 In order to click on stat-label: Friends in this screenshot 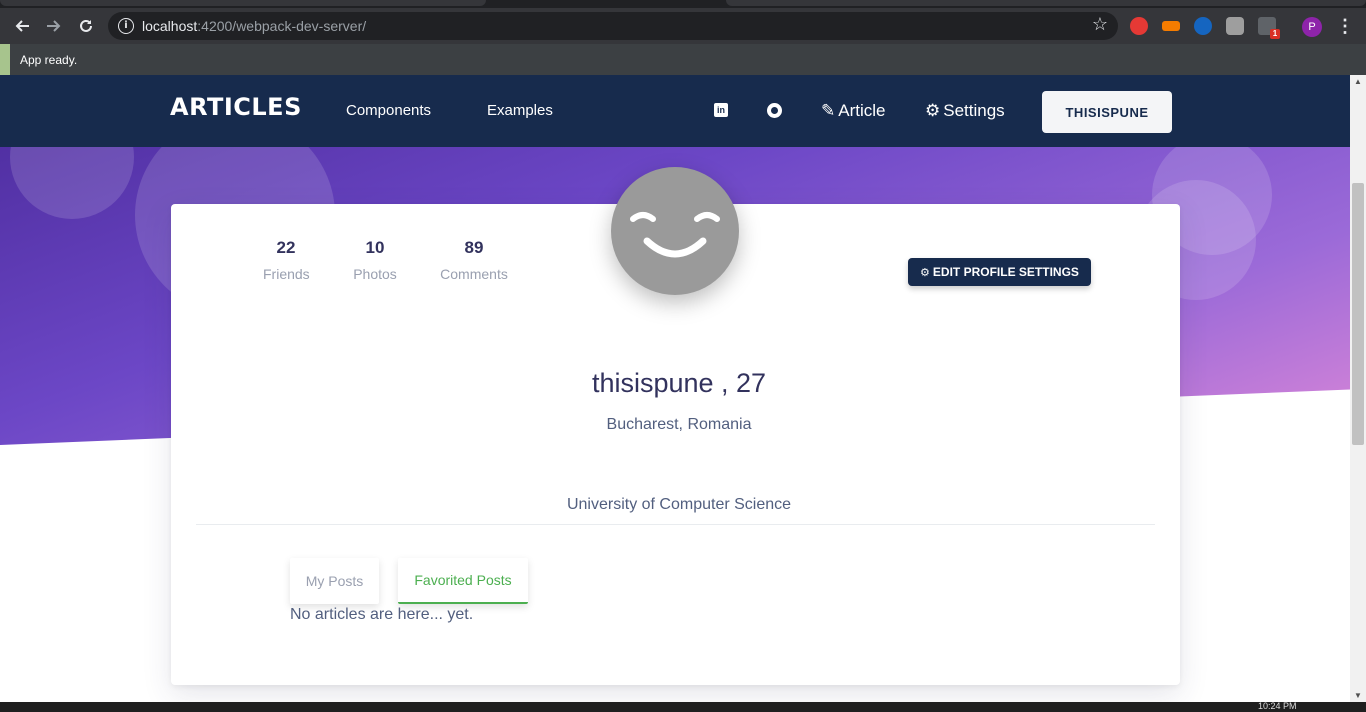, I will do `click(286, 274)`.